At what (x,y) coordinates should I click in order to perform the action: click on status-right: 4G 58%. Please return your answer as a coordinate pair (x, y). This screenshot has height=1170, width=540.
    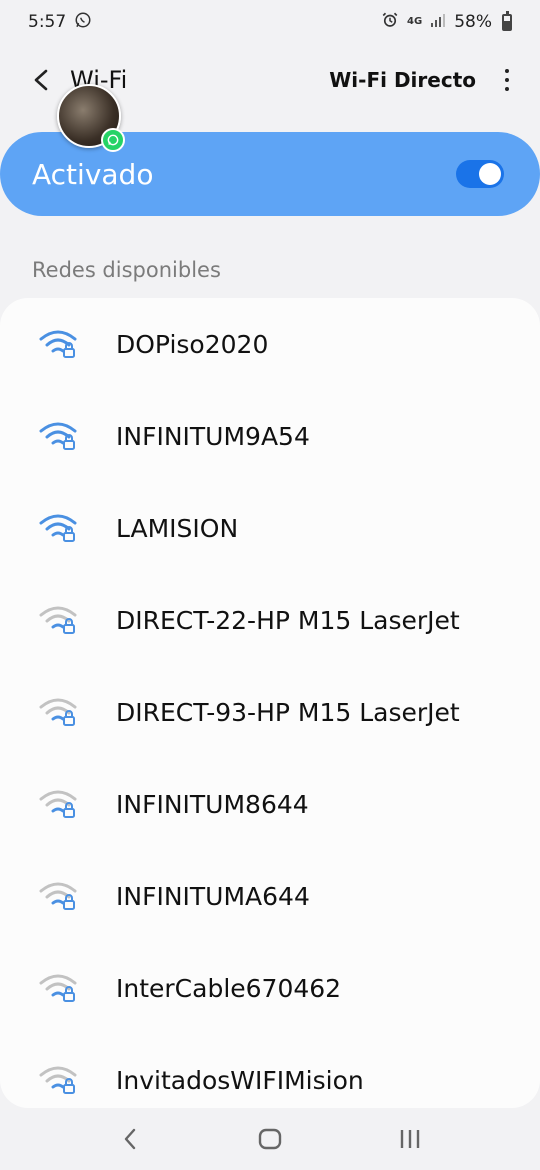
    Looking at the image, I should click on (446, 22).